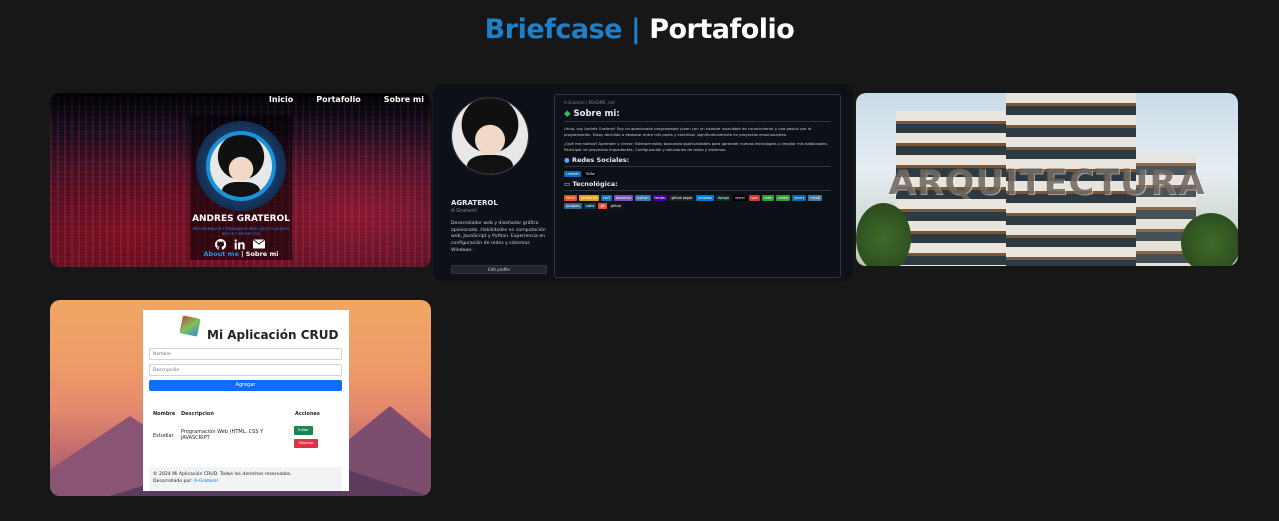 The height and width of the screenshot is (521, 1279). Describe the element at coordinates (573, 173) in the screenshot. I see `badge-linkedin: LinkedIn` at that location.